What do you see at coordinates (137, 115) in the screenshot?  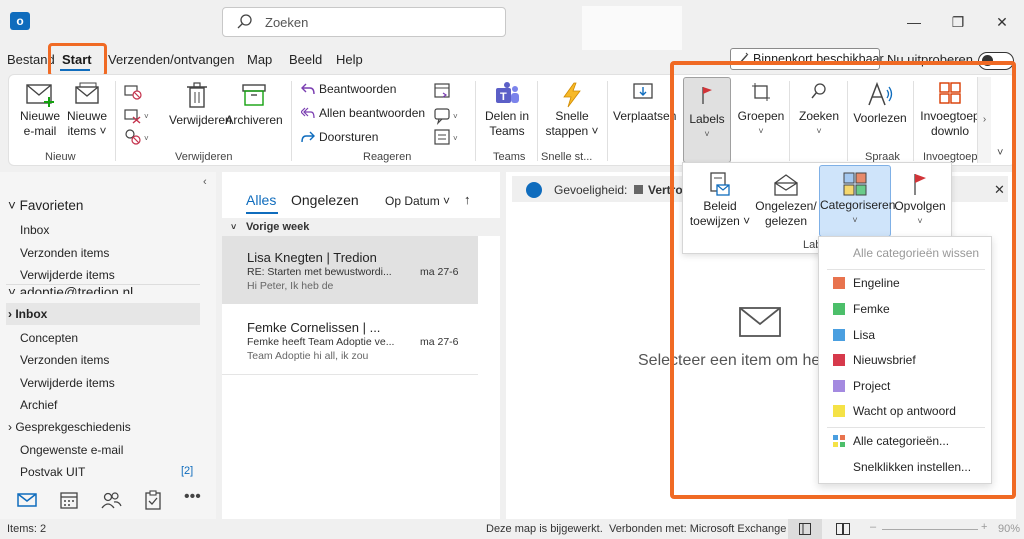 I see `cleanup-icon: ˅` at bounding box center [137, 115].